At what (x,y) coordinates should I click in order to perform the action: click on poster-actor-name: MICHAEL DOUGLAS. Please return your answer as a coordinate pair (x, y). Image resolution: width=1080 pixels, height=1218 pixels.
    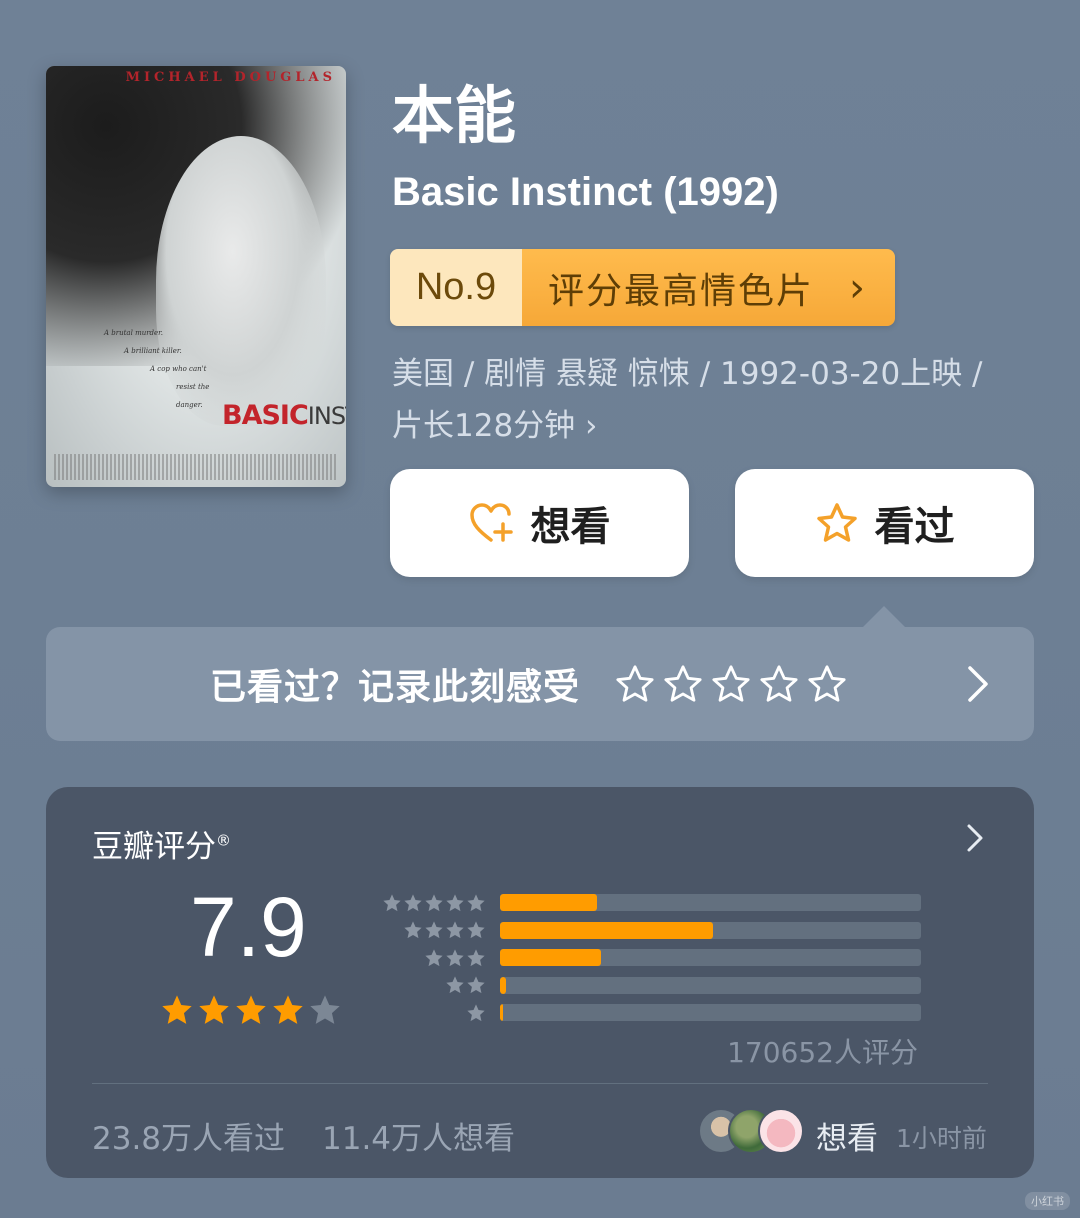
    Looking at the image, I should click on (230, 77).